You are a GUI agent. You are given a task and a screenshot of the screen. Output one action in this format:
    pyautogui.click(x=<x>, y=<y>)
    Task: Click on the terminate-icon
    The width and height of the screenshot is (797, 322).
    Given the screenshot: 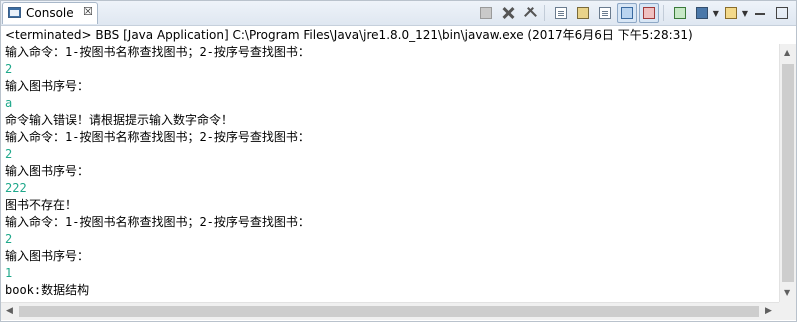 What is the action you would take?
    pyautogui.click(x=485, y=13)
    